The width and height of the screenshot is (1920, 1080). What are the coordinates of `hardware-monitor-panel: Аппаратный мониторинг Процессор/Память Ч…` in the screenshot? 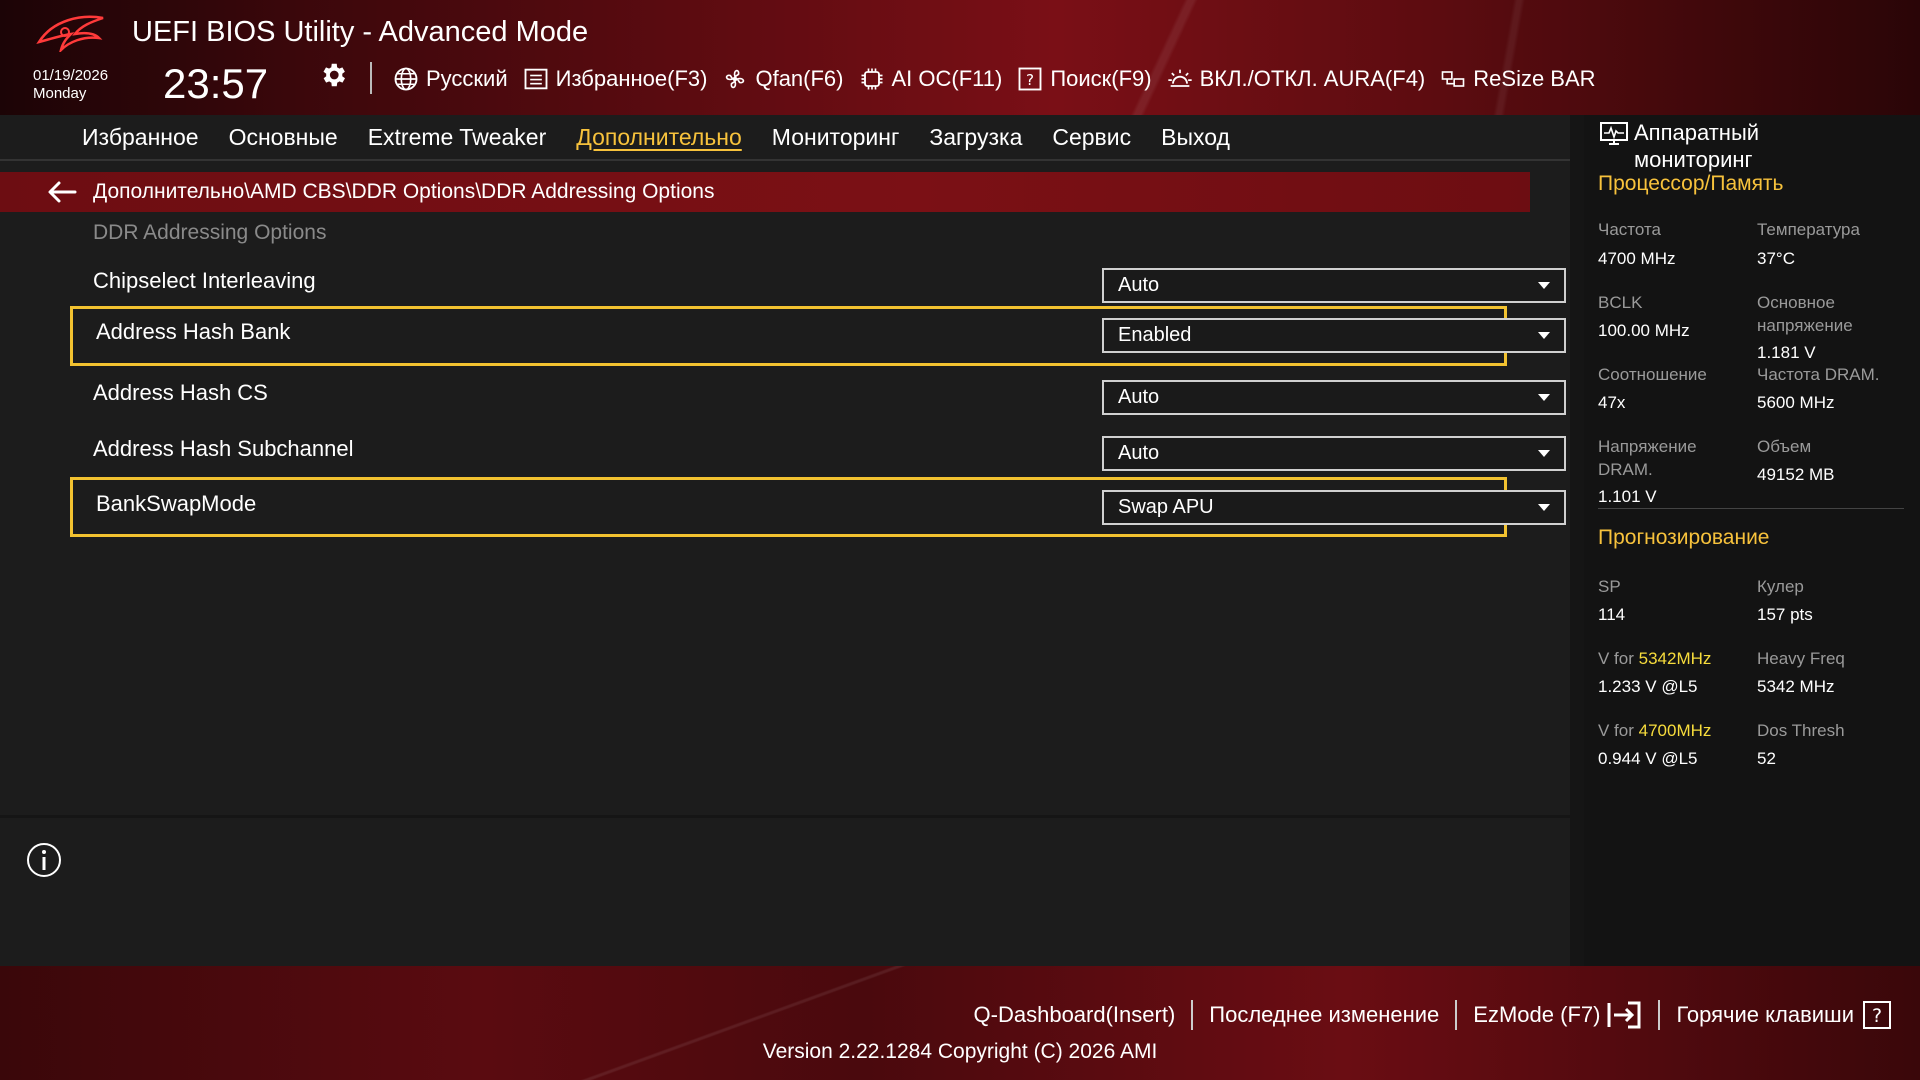 It's located at (1752, 540).